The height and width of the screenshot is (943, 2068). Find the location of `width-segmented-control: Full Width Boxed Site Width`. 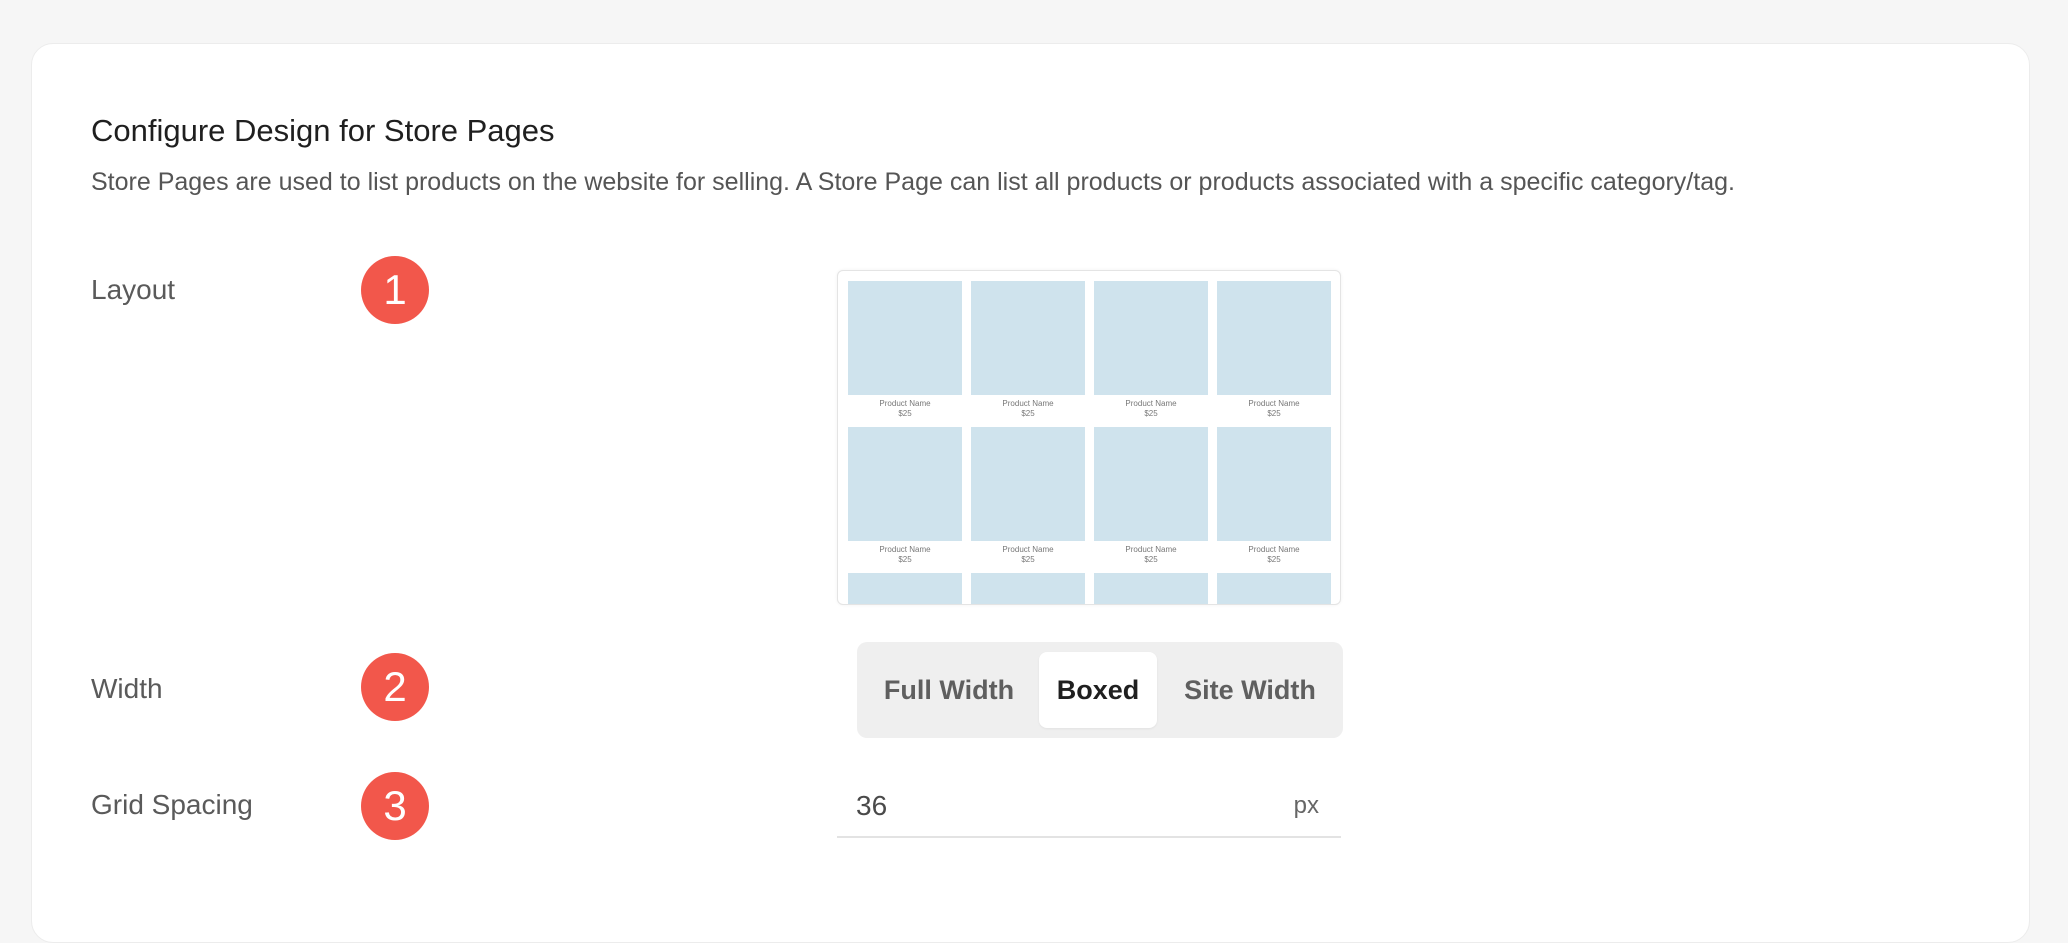

width-segmented-control: Full Width Boxed Site Width is located at coordinates (1100, 690).